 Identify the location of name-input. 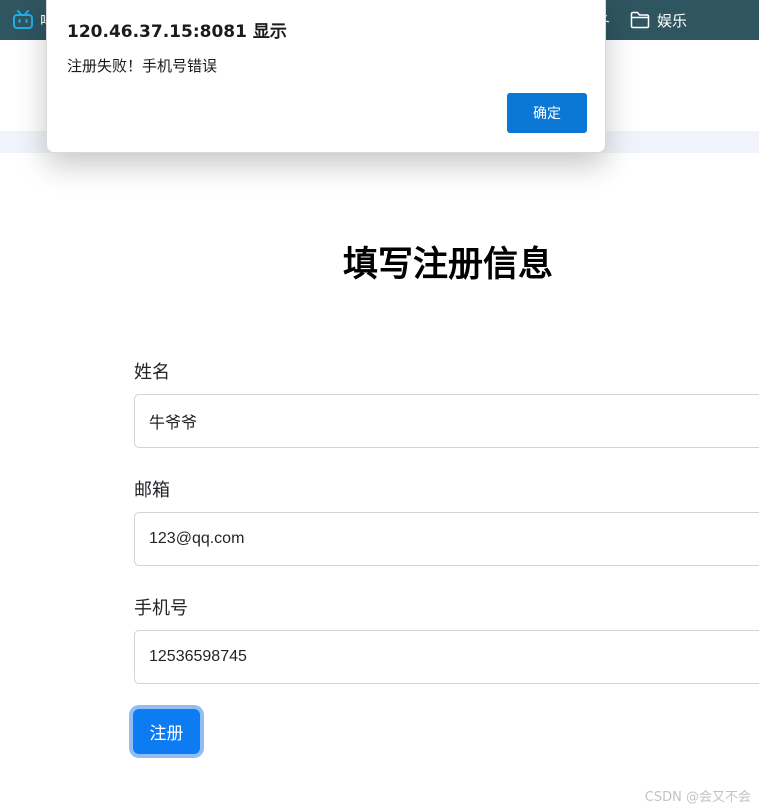
(446, 421).